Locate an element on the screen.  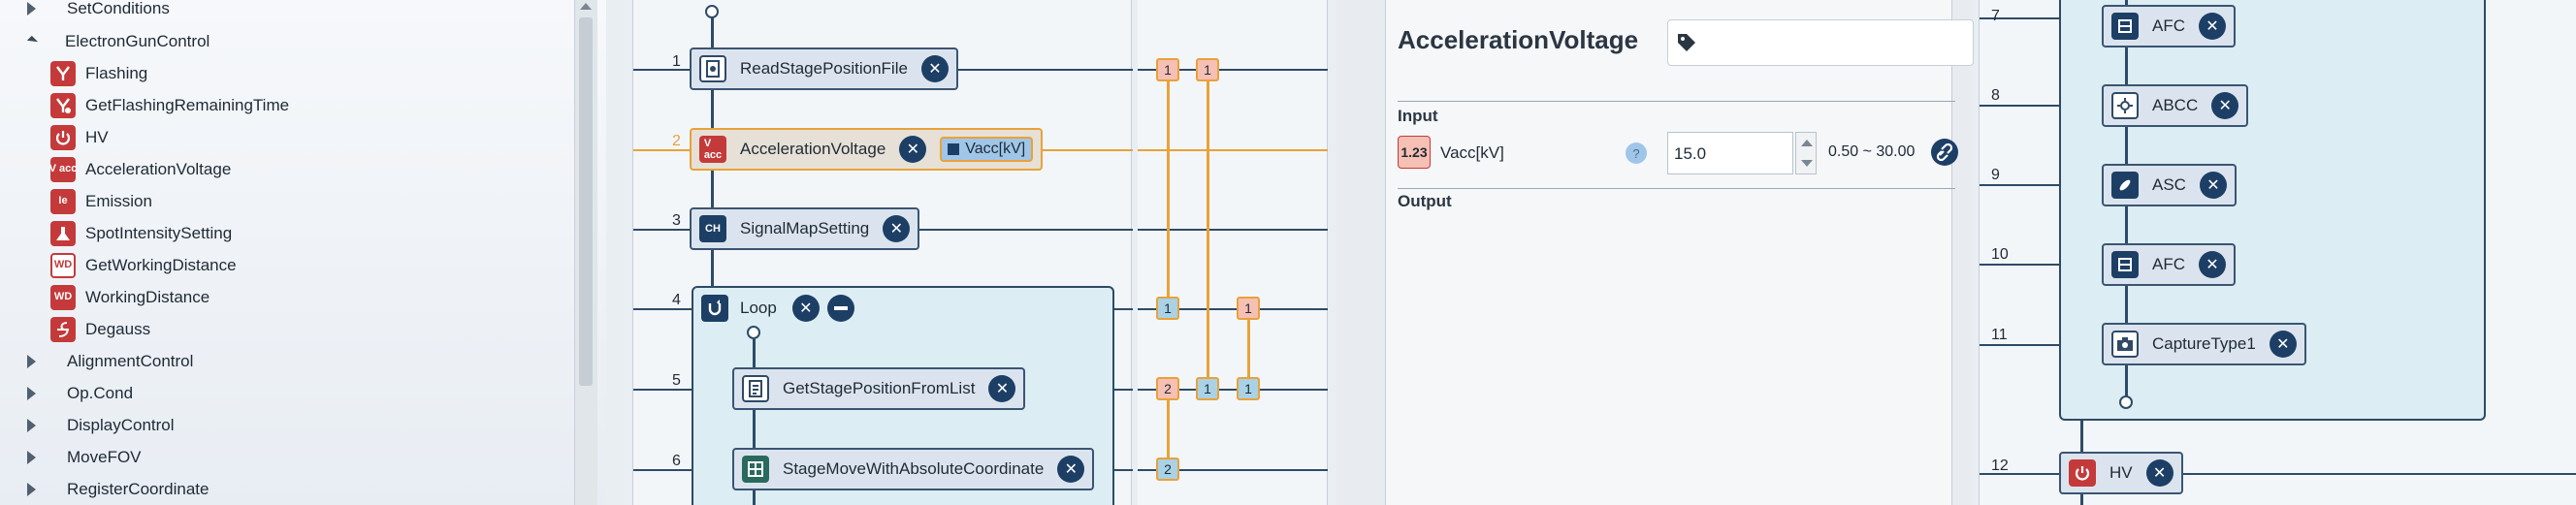
flow-node-acceleration-voltage: Vacc AccelerationVoltage ✕ Vacc[kV] is located at coordinates (867, 150).